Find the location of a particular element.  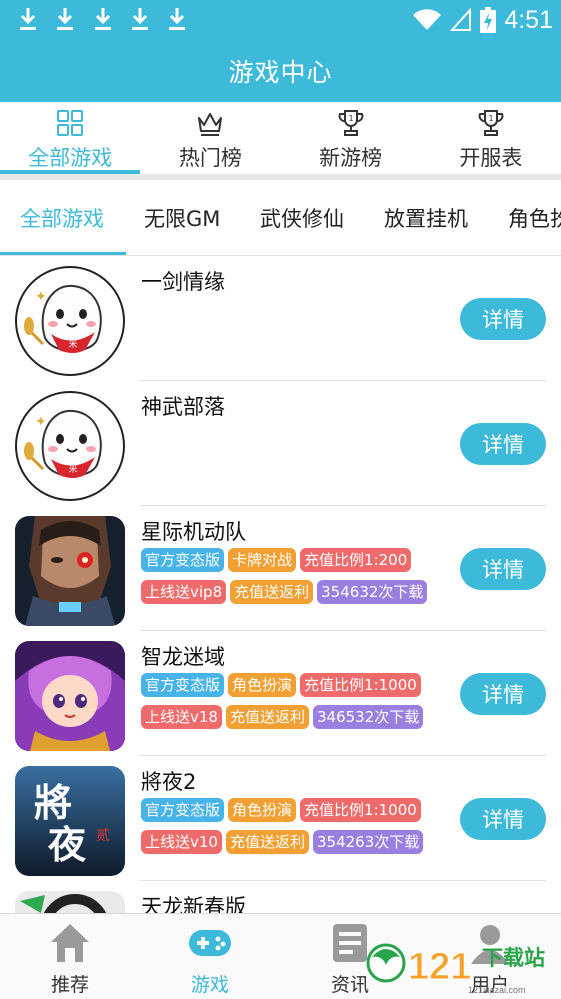

nav-label: 用户 is located at coordinates (489, 985).